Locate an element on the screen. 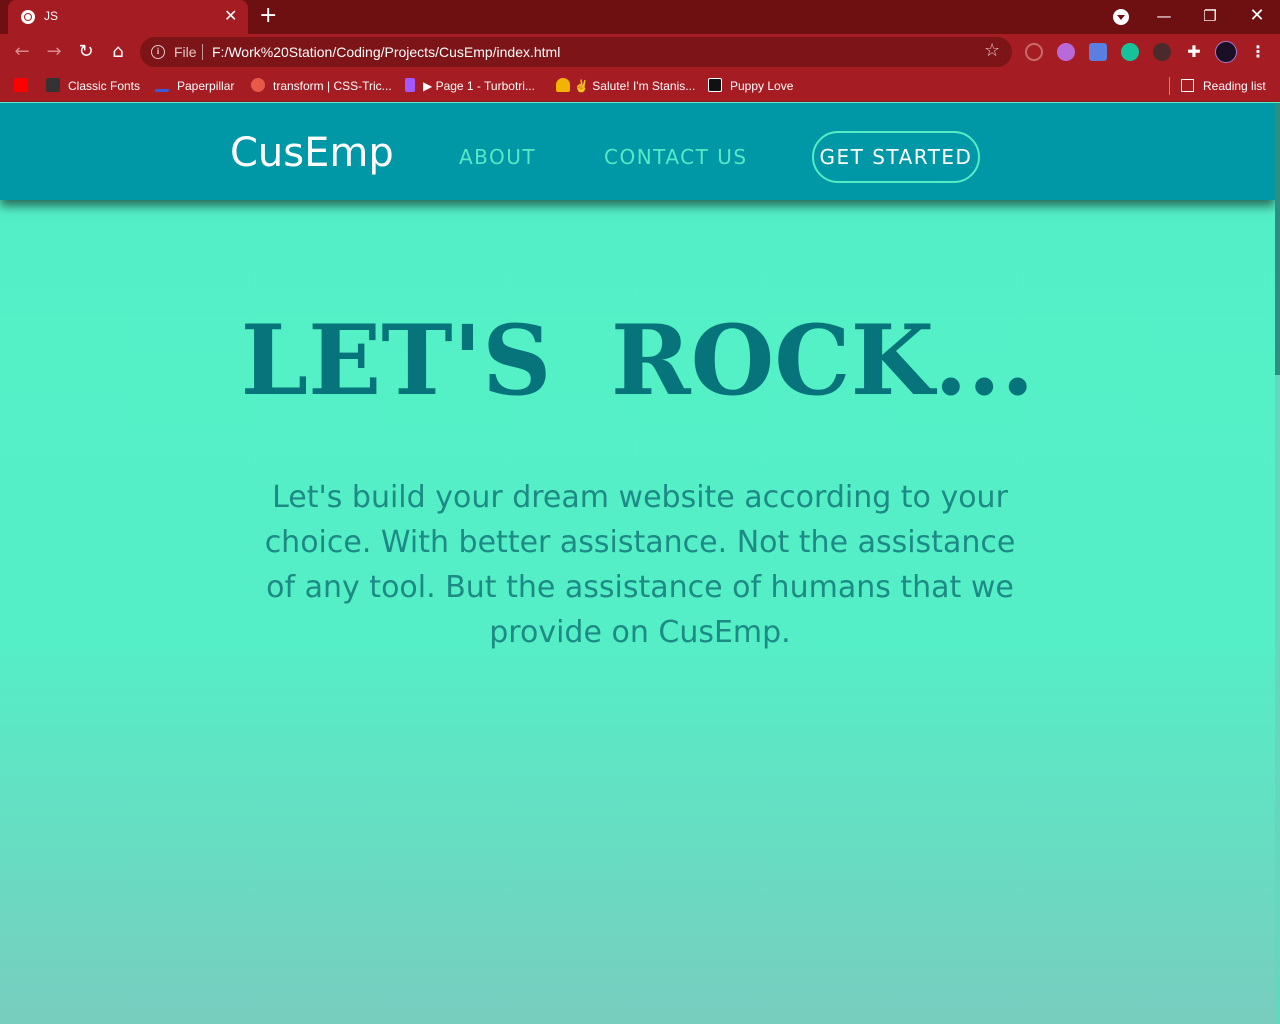  reading-list-button: Reading list is located at coordinates (1223, 86).